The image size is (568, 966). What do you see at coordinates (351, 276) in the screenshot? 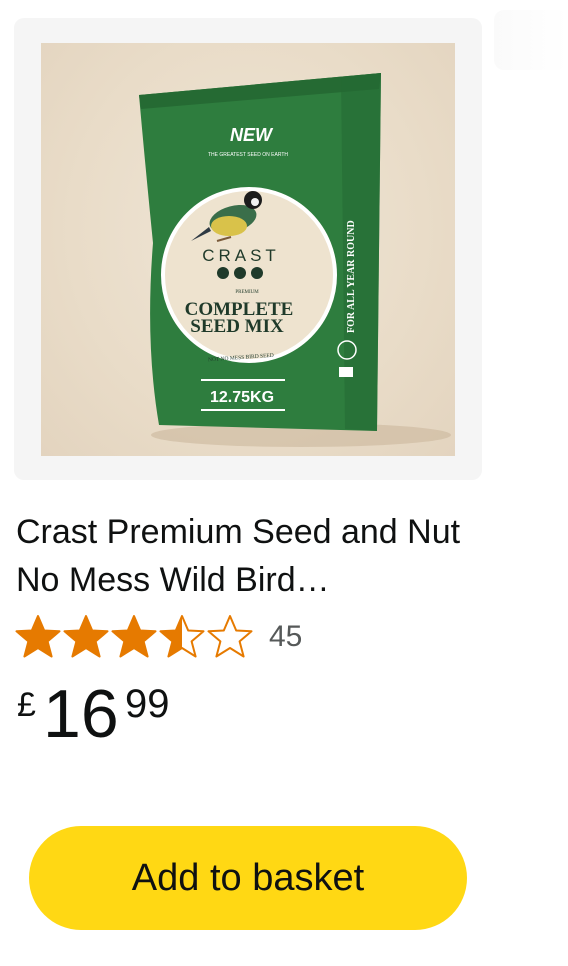
I see `bag-side-text: FOR ALL YEAR ROUND` at bounding box center [351, 276].